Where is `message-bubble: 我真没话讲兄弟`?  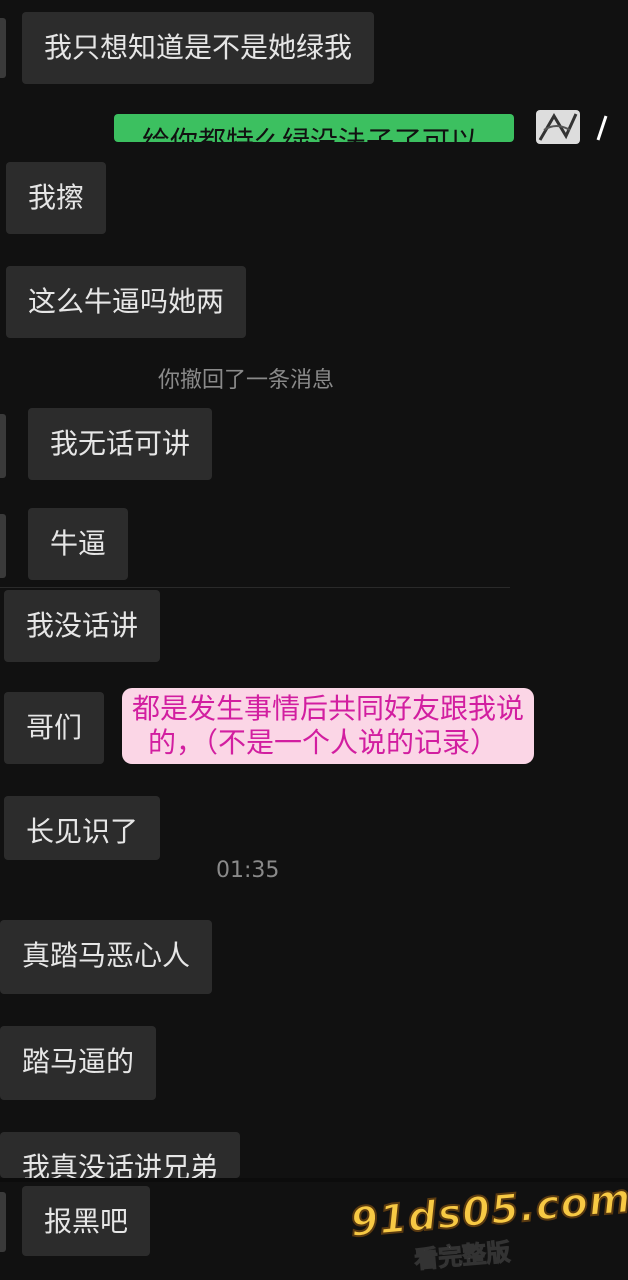 message-bubble: 我真没话讲兄弟 is located at coordinates (120, 1155).